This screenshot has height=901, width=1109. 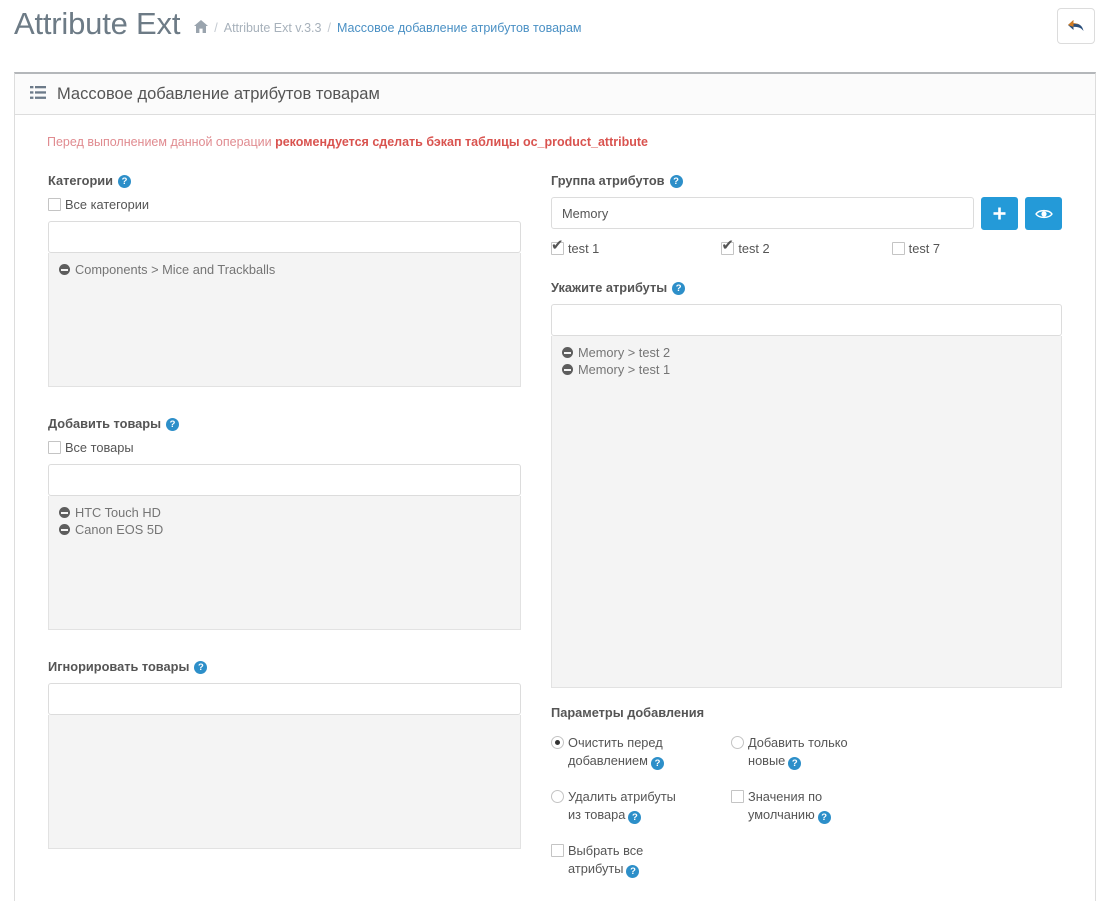 What do you see at coordinates (284, 666) in the screenshot?
I see `ignore-products-label-row: Игнорировать товары ?` at bounding box center [284, 666].